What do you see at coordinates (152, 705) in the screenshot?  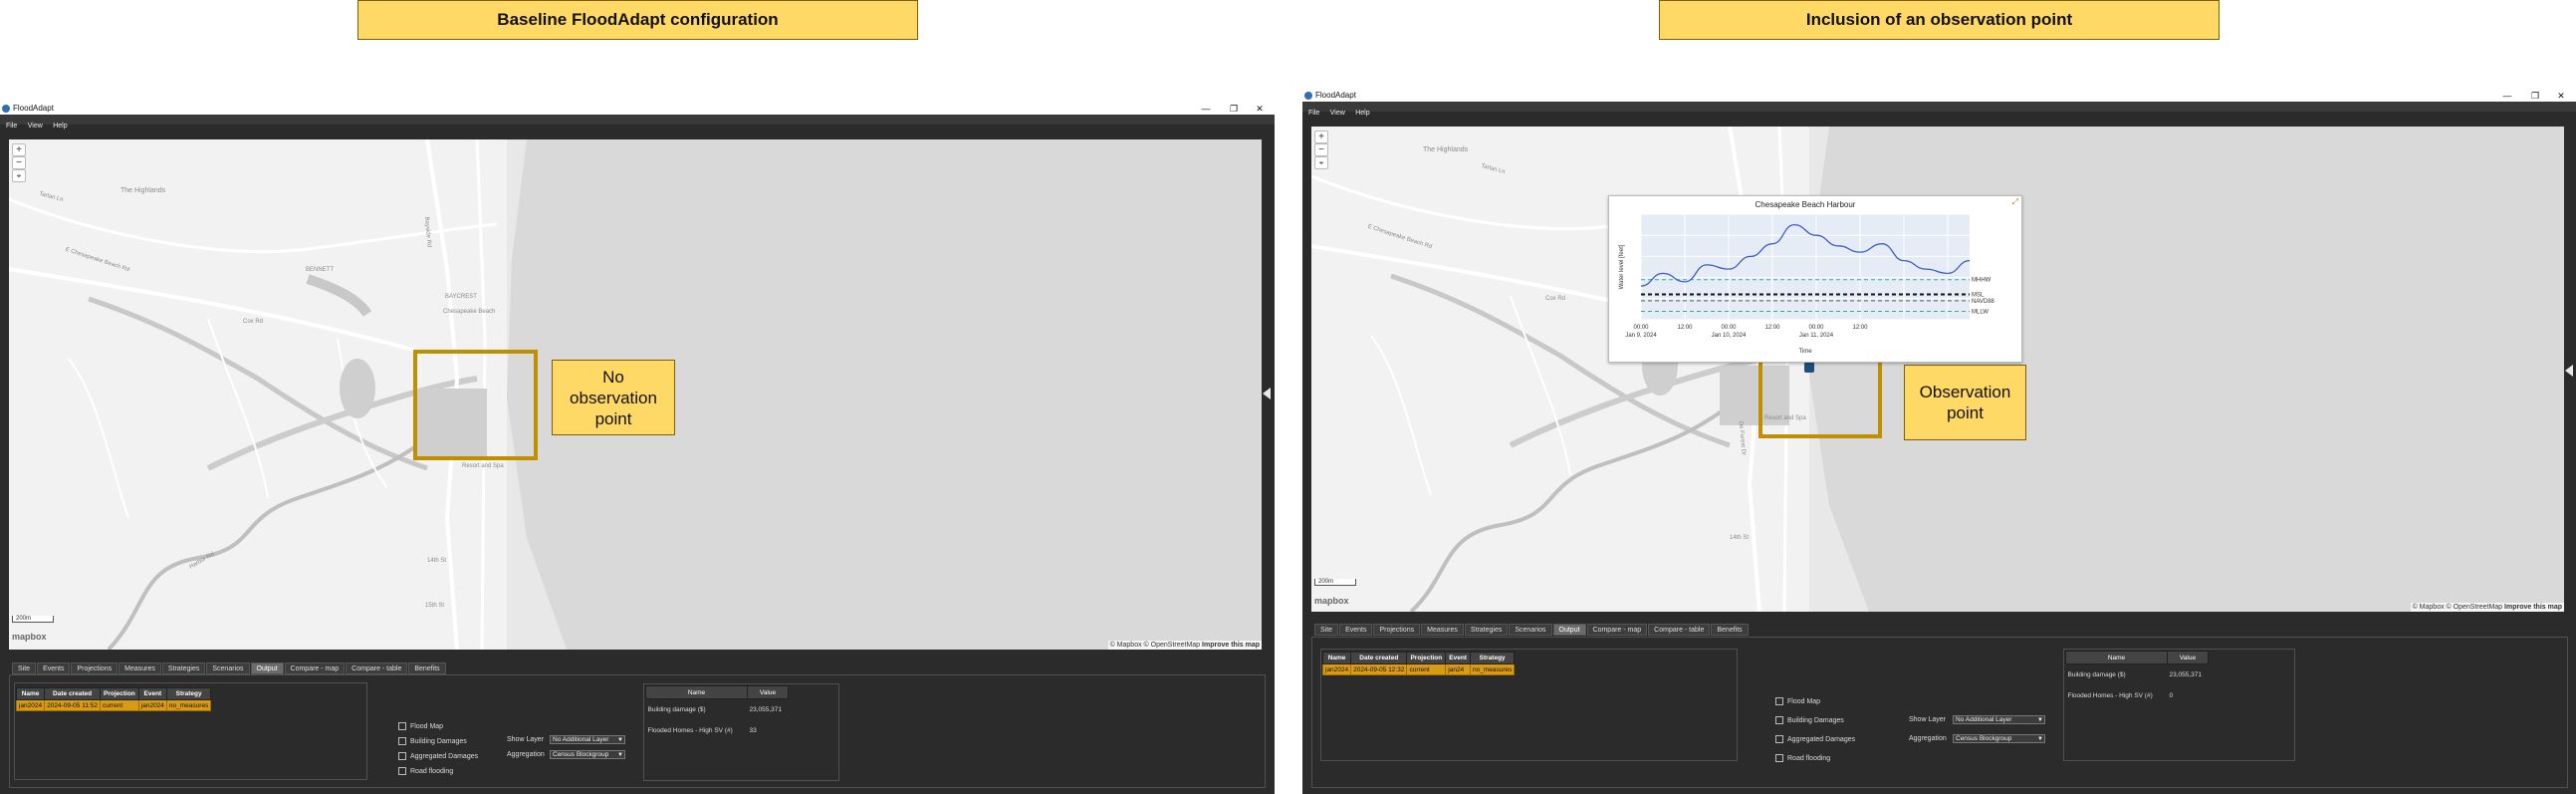 I see `cell-event: jan2024` at bounding box center [152, 705].